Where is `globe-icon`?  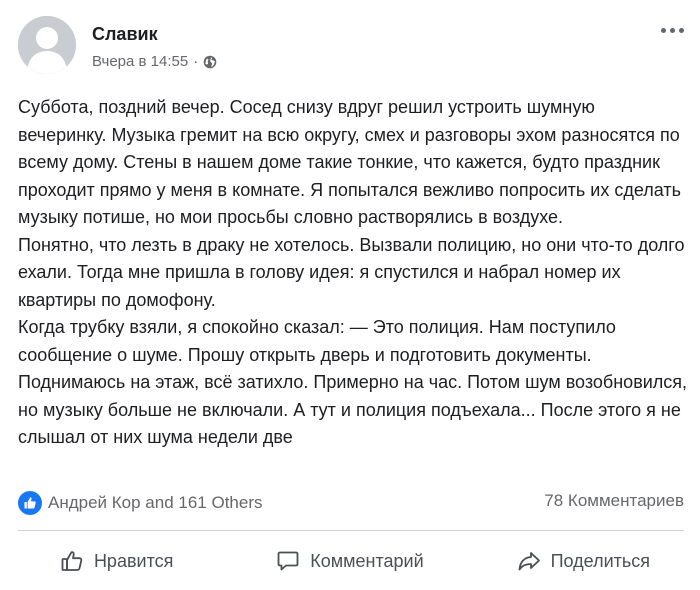 globe-icon is located at coordinates (210, 62).